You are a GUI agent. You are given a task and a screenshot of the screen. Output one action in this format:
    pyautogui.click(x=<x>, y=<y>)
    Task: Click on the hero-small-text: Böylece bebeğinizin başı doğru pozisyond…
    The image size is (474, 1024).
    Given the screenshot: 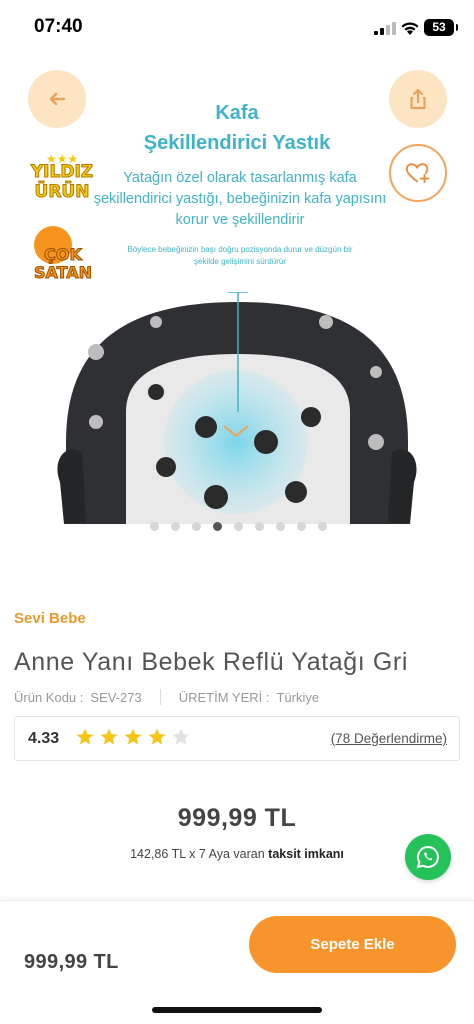 What is the action you would take?
    pyautogui.click(x=240, y=255)
    